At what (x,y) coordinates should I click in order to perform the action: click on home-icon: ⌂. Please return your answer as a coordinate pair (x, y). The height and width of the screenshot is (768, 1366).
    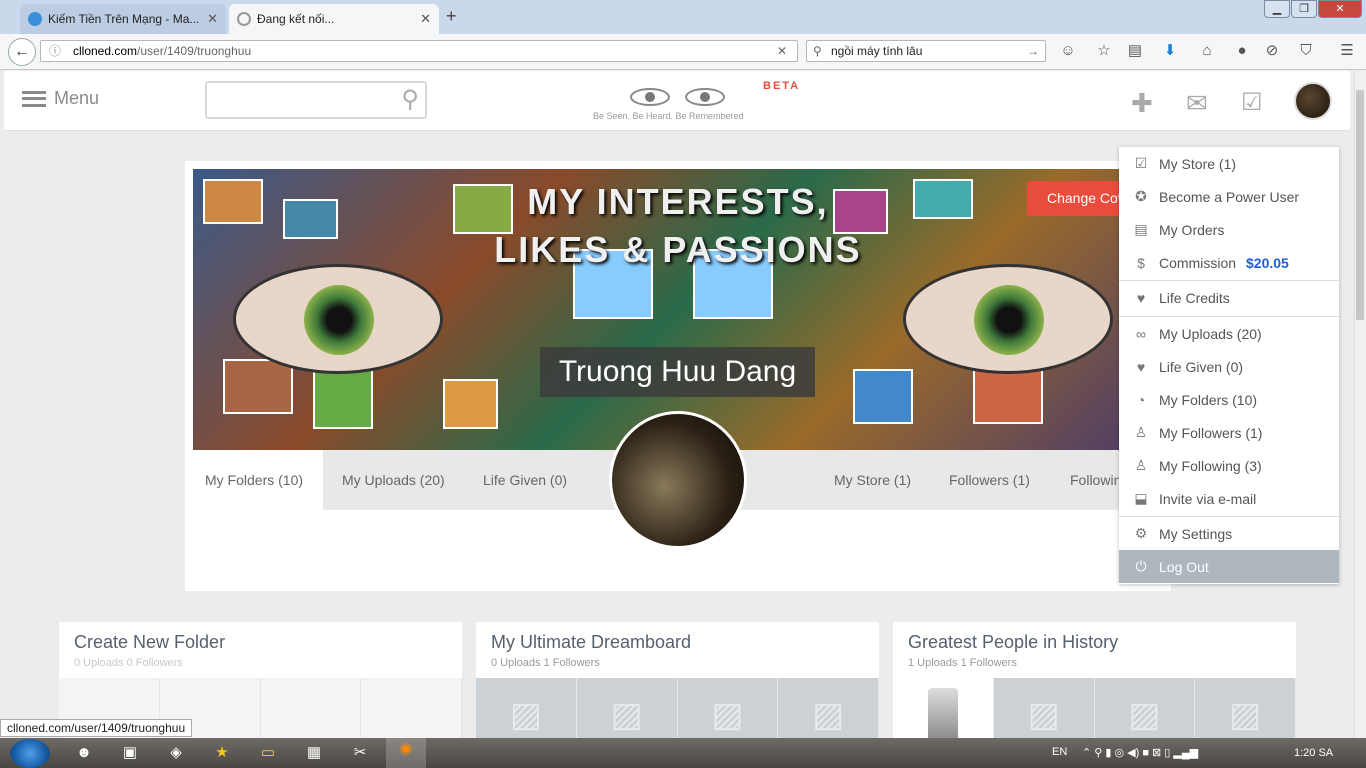
    Looking at the image, I should click on (1207, 51).